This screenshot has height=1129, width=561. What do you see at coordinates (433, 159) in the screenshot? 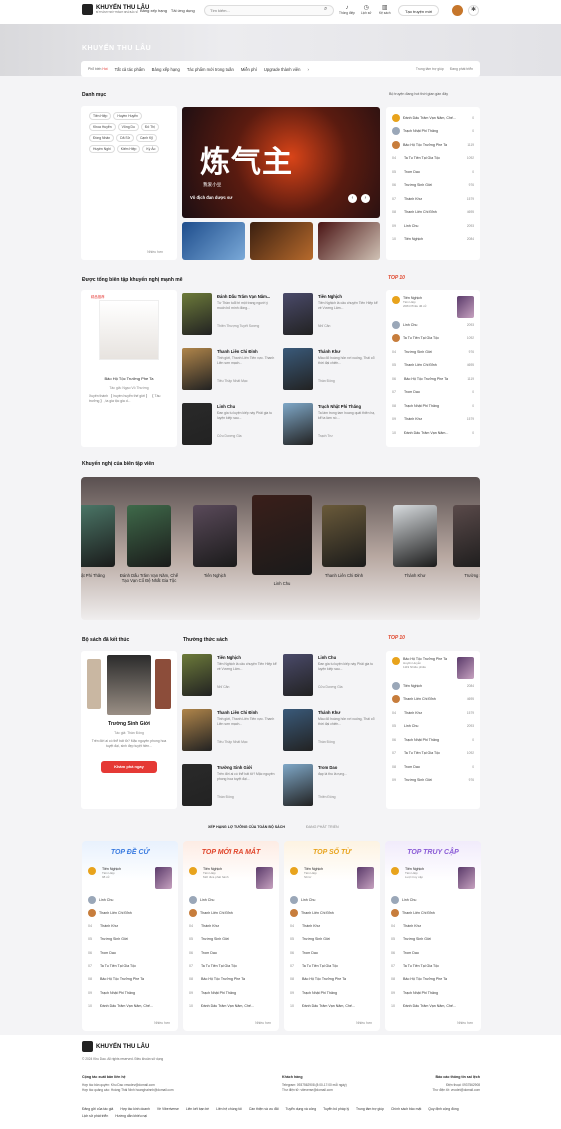
I see `rank-row: 04 Ta Tu Tiên Tại Gia Tộc 1092` at bounding box center [433, 159].